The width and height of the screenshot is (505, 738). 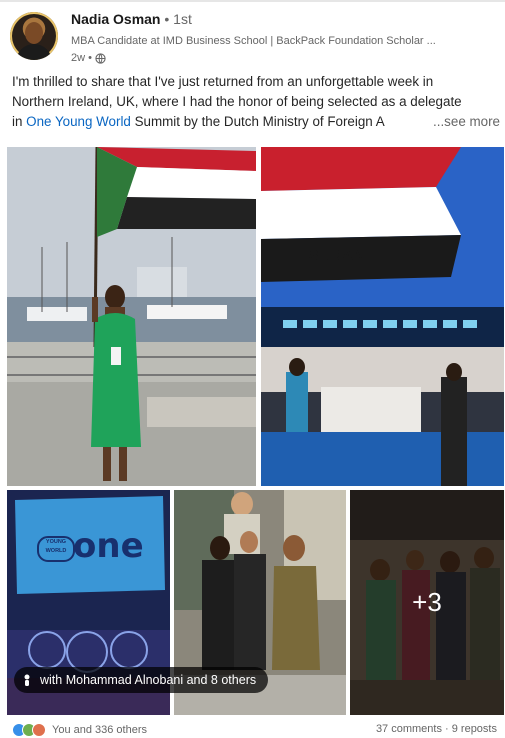 I want to click on oyw-logo-young-world: YOUNG WORLD, so click(x=56, y=549).